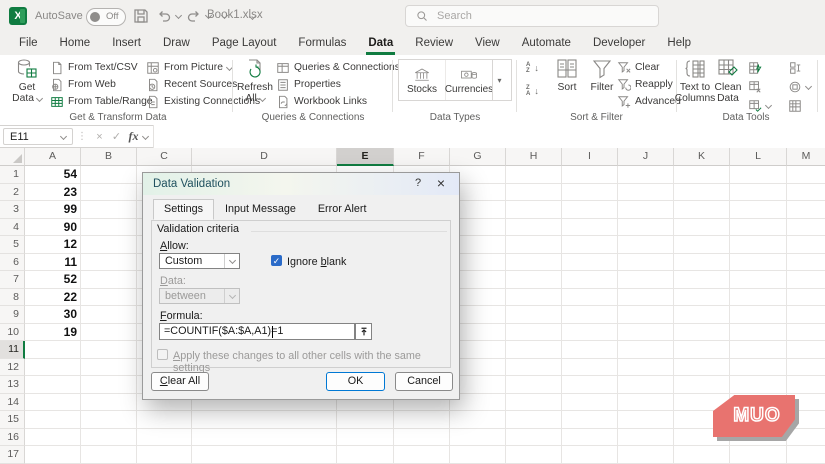 This screenshot has height=464, width=825. I want to click on grid-cell-J14, so click(646, 402).